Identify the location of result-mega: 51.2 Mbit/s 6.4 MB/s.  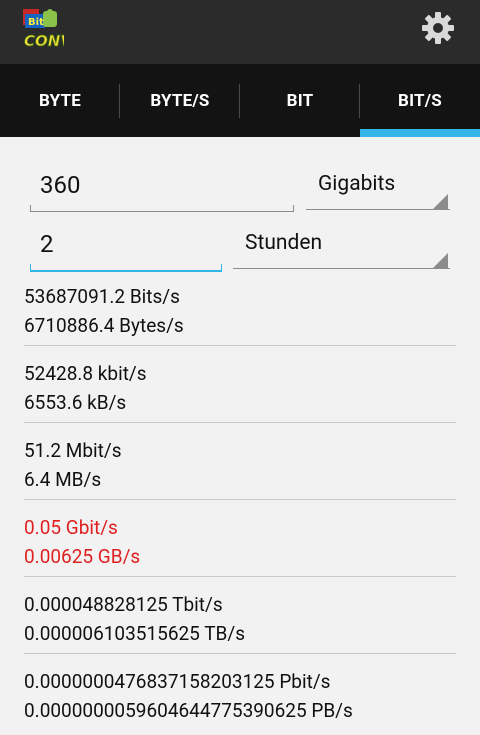
(240, 464).